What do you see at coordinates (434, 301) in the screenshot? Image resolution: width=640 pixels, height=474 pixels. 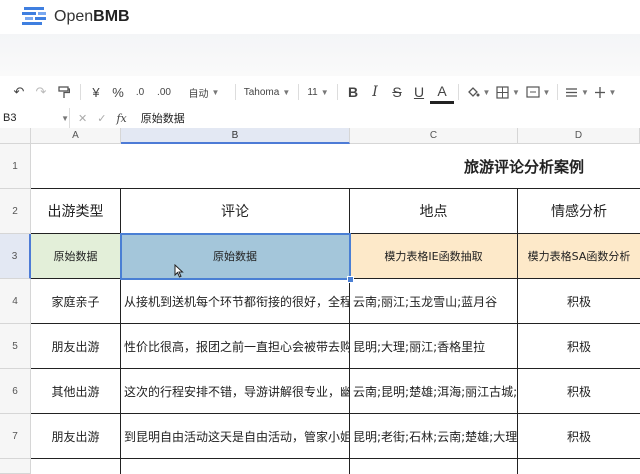 I see `cell-c4: 云南;丽江;玉龙雪山;蓝月谷` at bounding box center [434, 301].